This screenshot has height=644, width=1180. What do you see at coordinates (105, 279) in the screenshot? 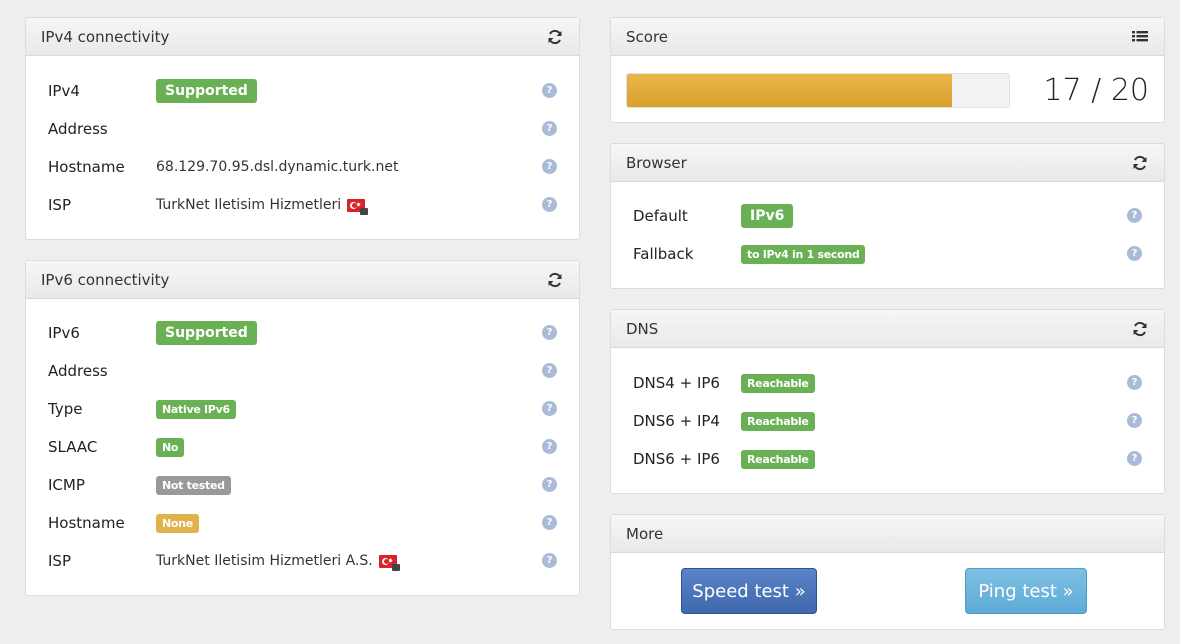
I see `ipv6-panel-title: IPv6 connectivity` at bounding box center [105, 279].